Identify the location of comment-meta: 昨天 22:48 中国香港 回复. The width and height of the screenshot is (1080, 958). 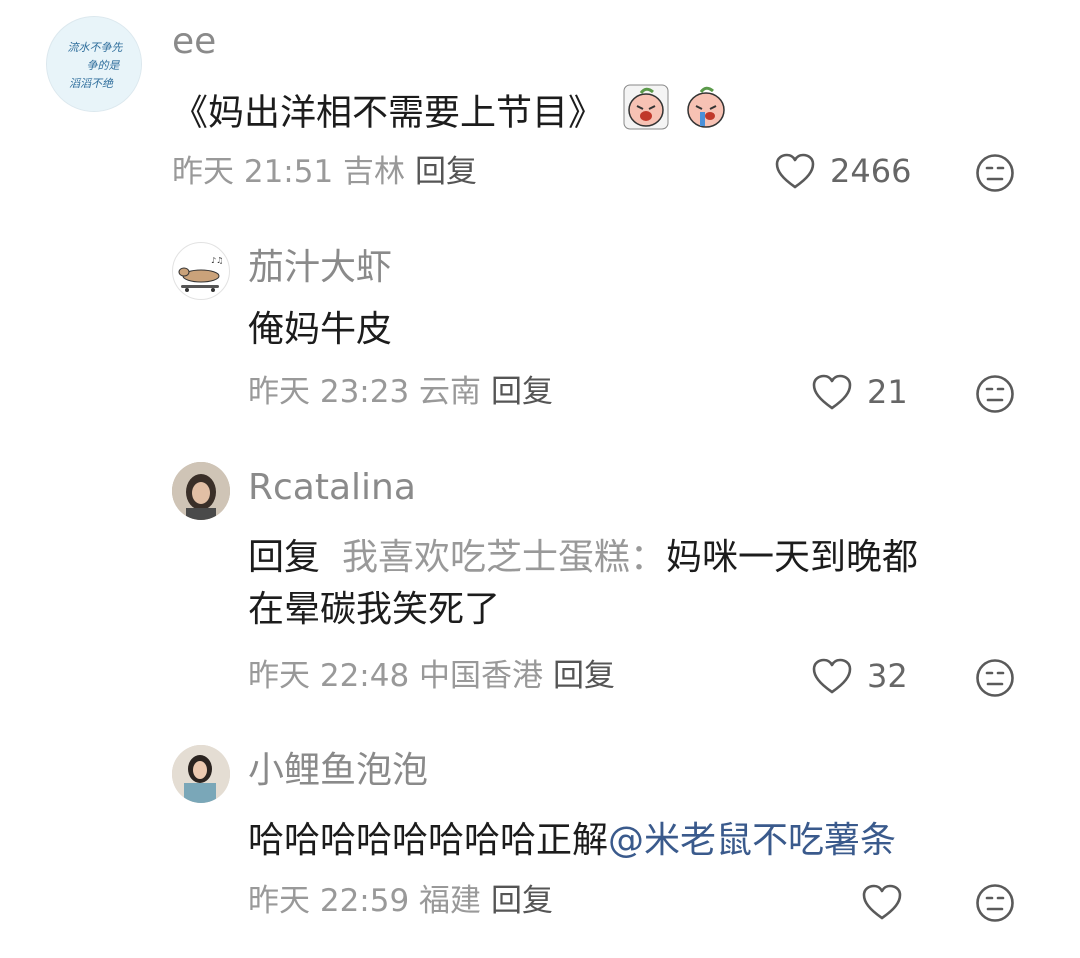
(431, 676).